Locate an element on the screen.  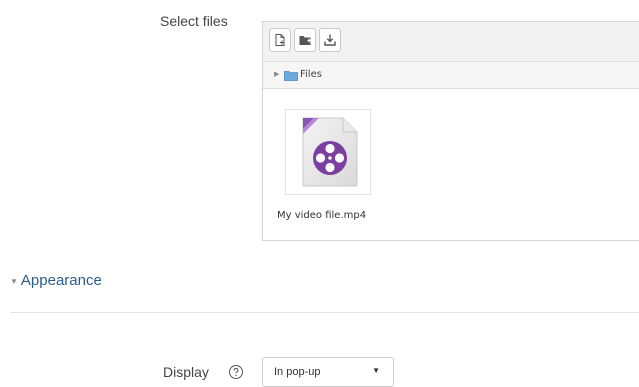
video-file-icon is located at coordinates (330, 152).